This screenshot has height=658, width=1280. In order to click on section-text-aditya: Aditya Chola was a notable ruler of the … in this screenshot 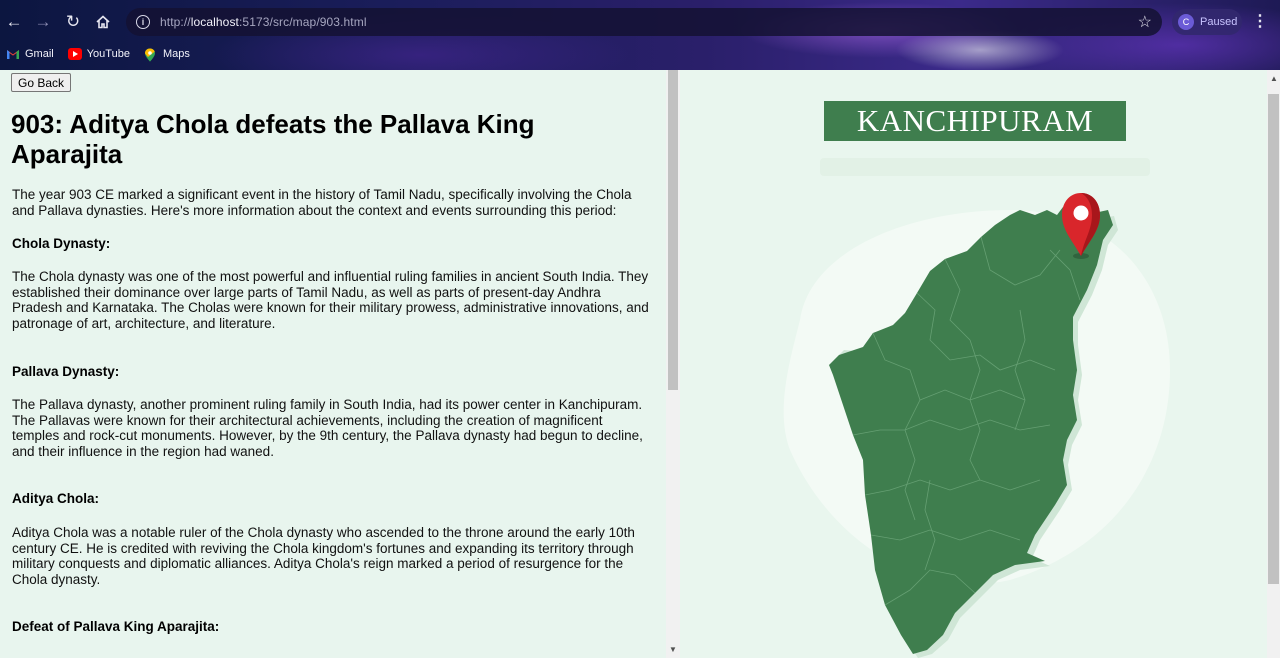, I will do `click(323, 556)`.